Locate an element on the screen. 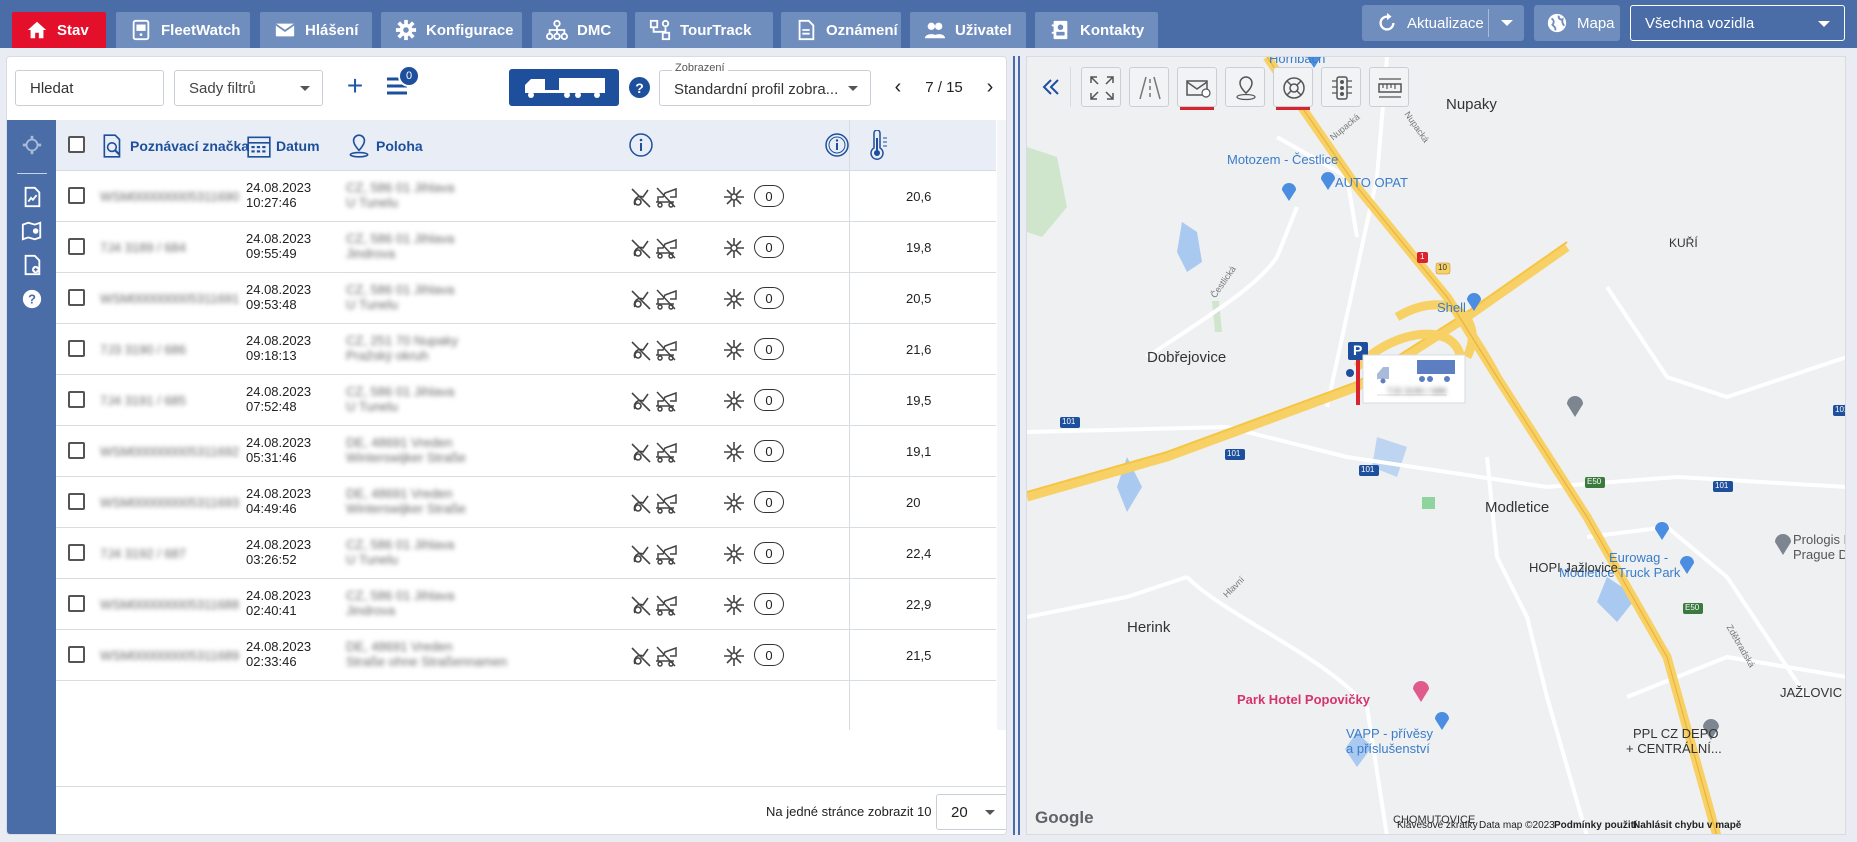  double-chevron-left-icon is located at coordinates (1050, 87).